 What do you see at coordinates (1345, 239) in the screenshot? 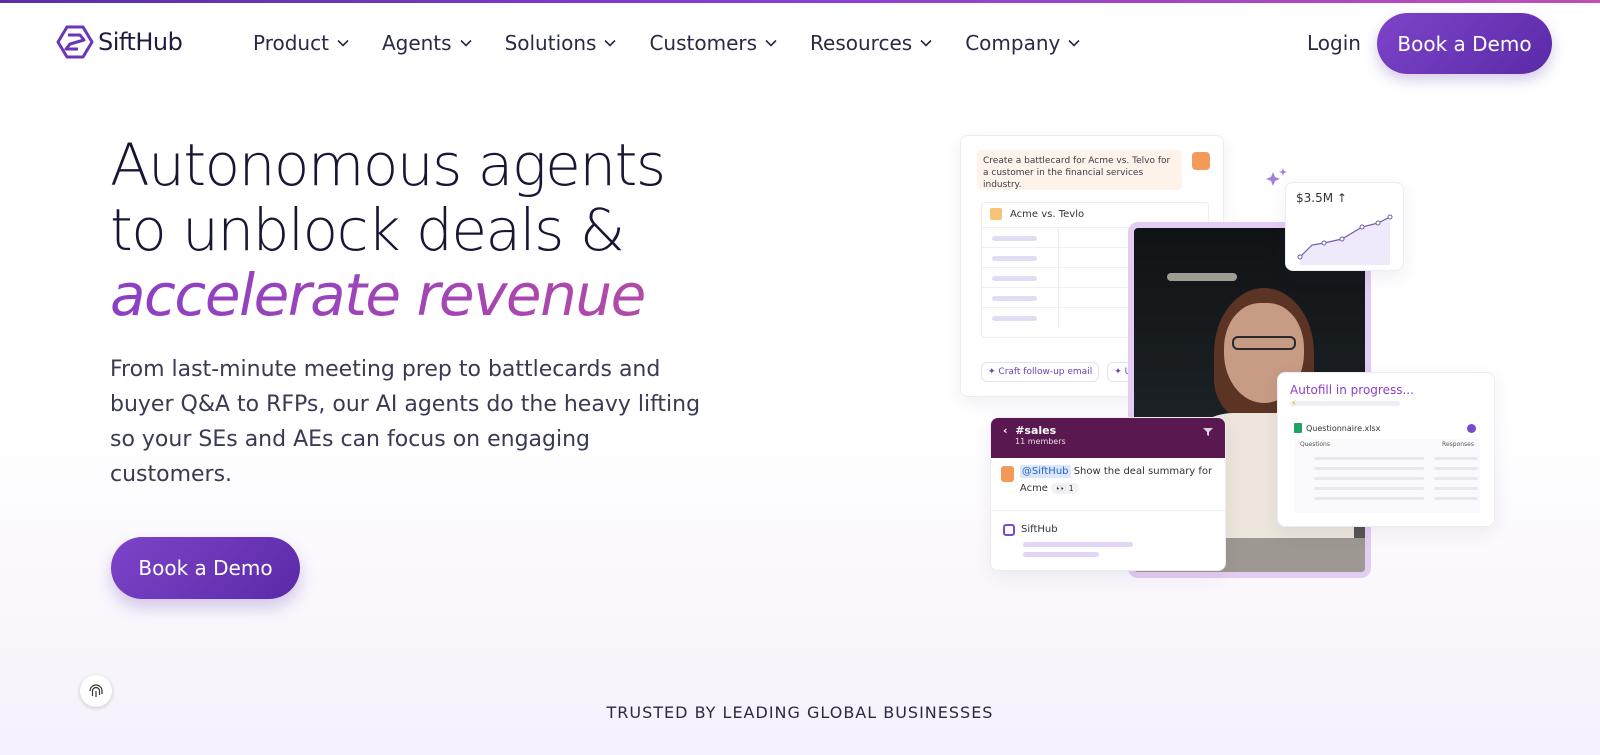
I see `sparkline-chart` at bounding box center [1345, 239].